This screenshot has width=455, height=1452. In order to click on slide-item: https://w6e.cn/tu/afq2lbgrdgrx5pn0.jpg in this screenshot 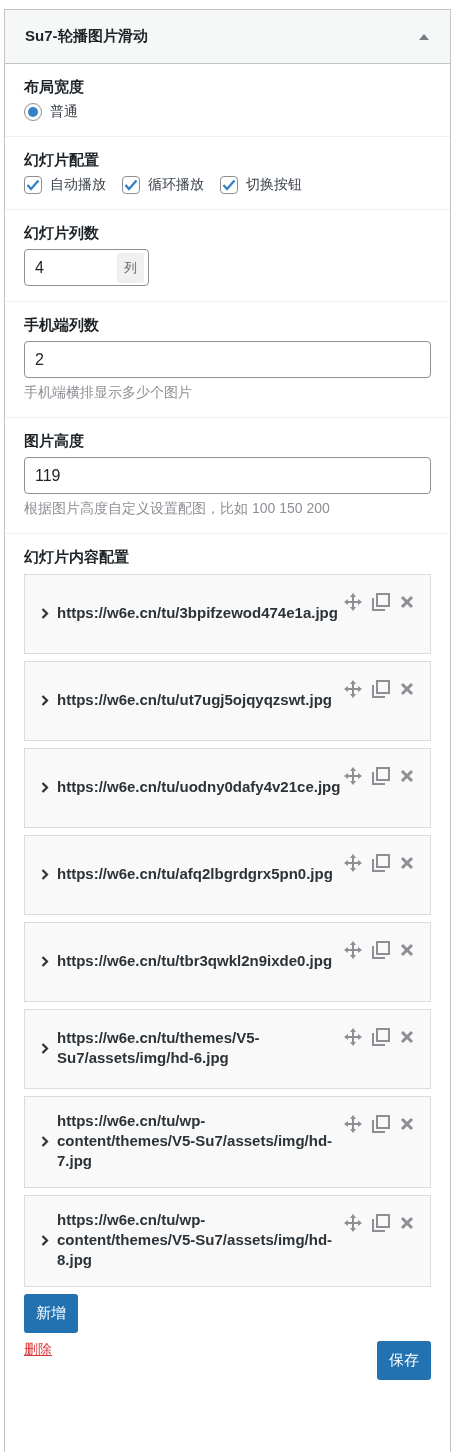, I will do `click(227, 875)`.